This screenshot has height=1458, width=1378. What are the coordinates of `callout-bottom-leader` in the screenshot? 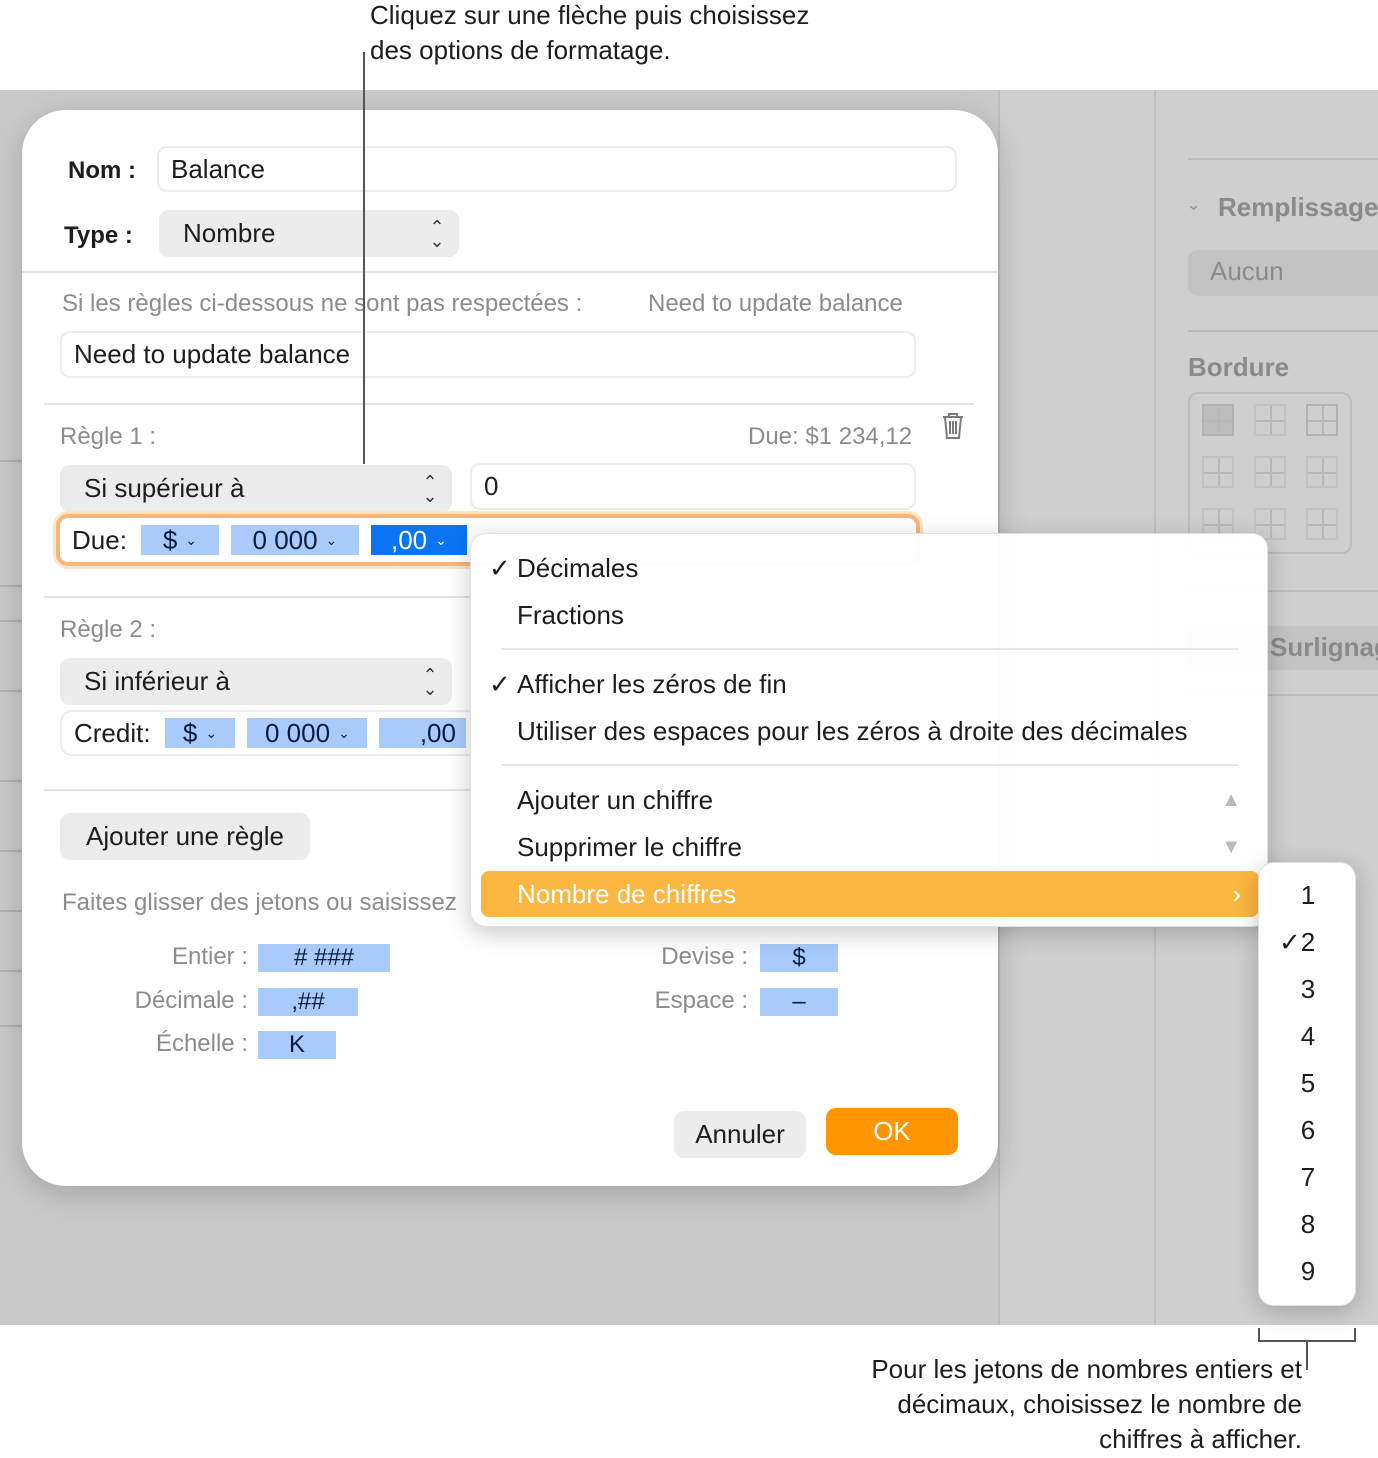 It's located at (1307, 1355).